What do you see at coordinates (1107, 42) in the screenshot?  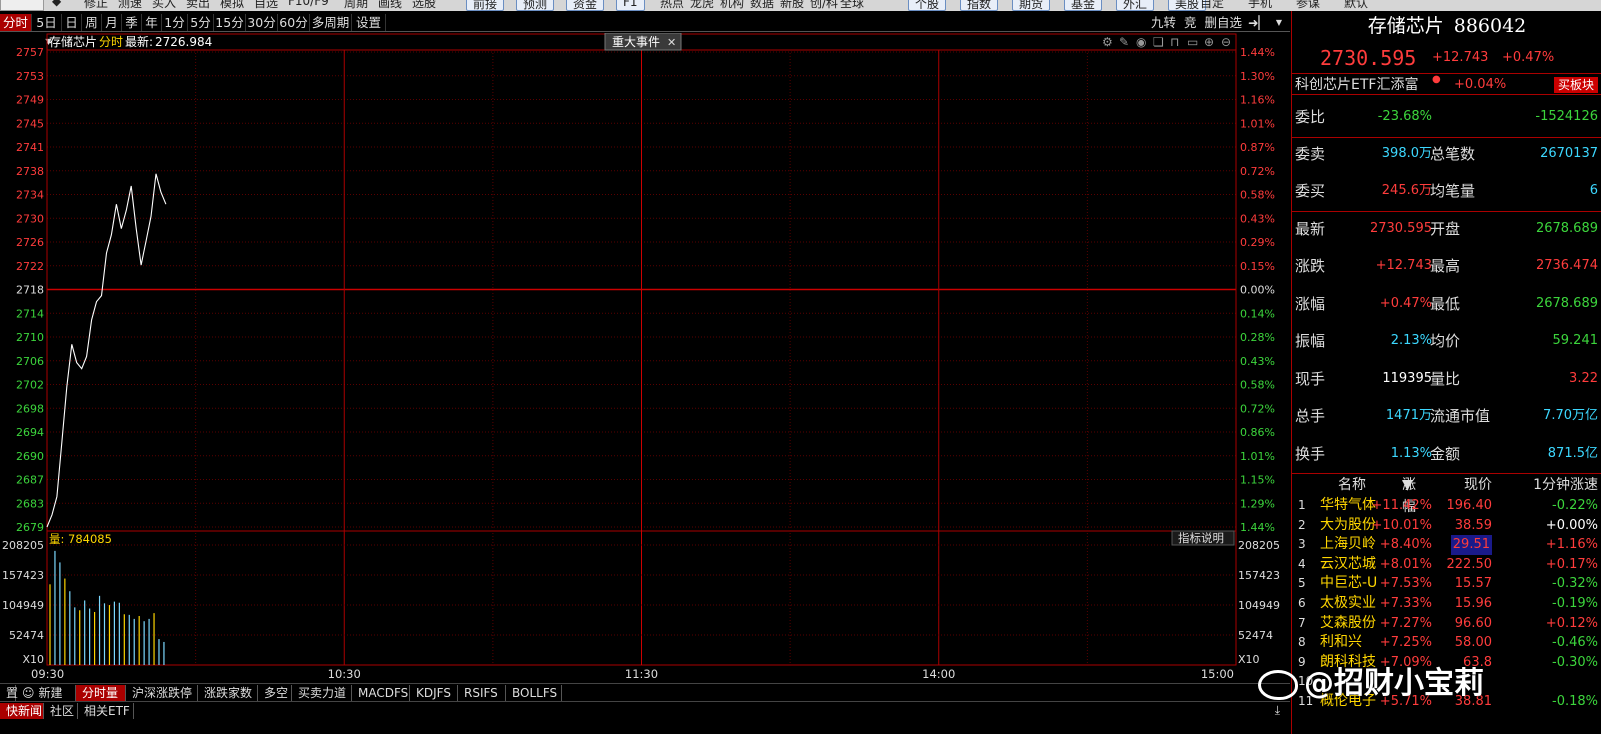 I see `gear-icon: ⚙` at bounding box center [1107, 42].